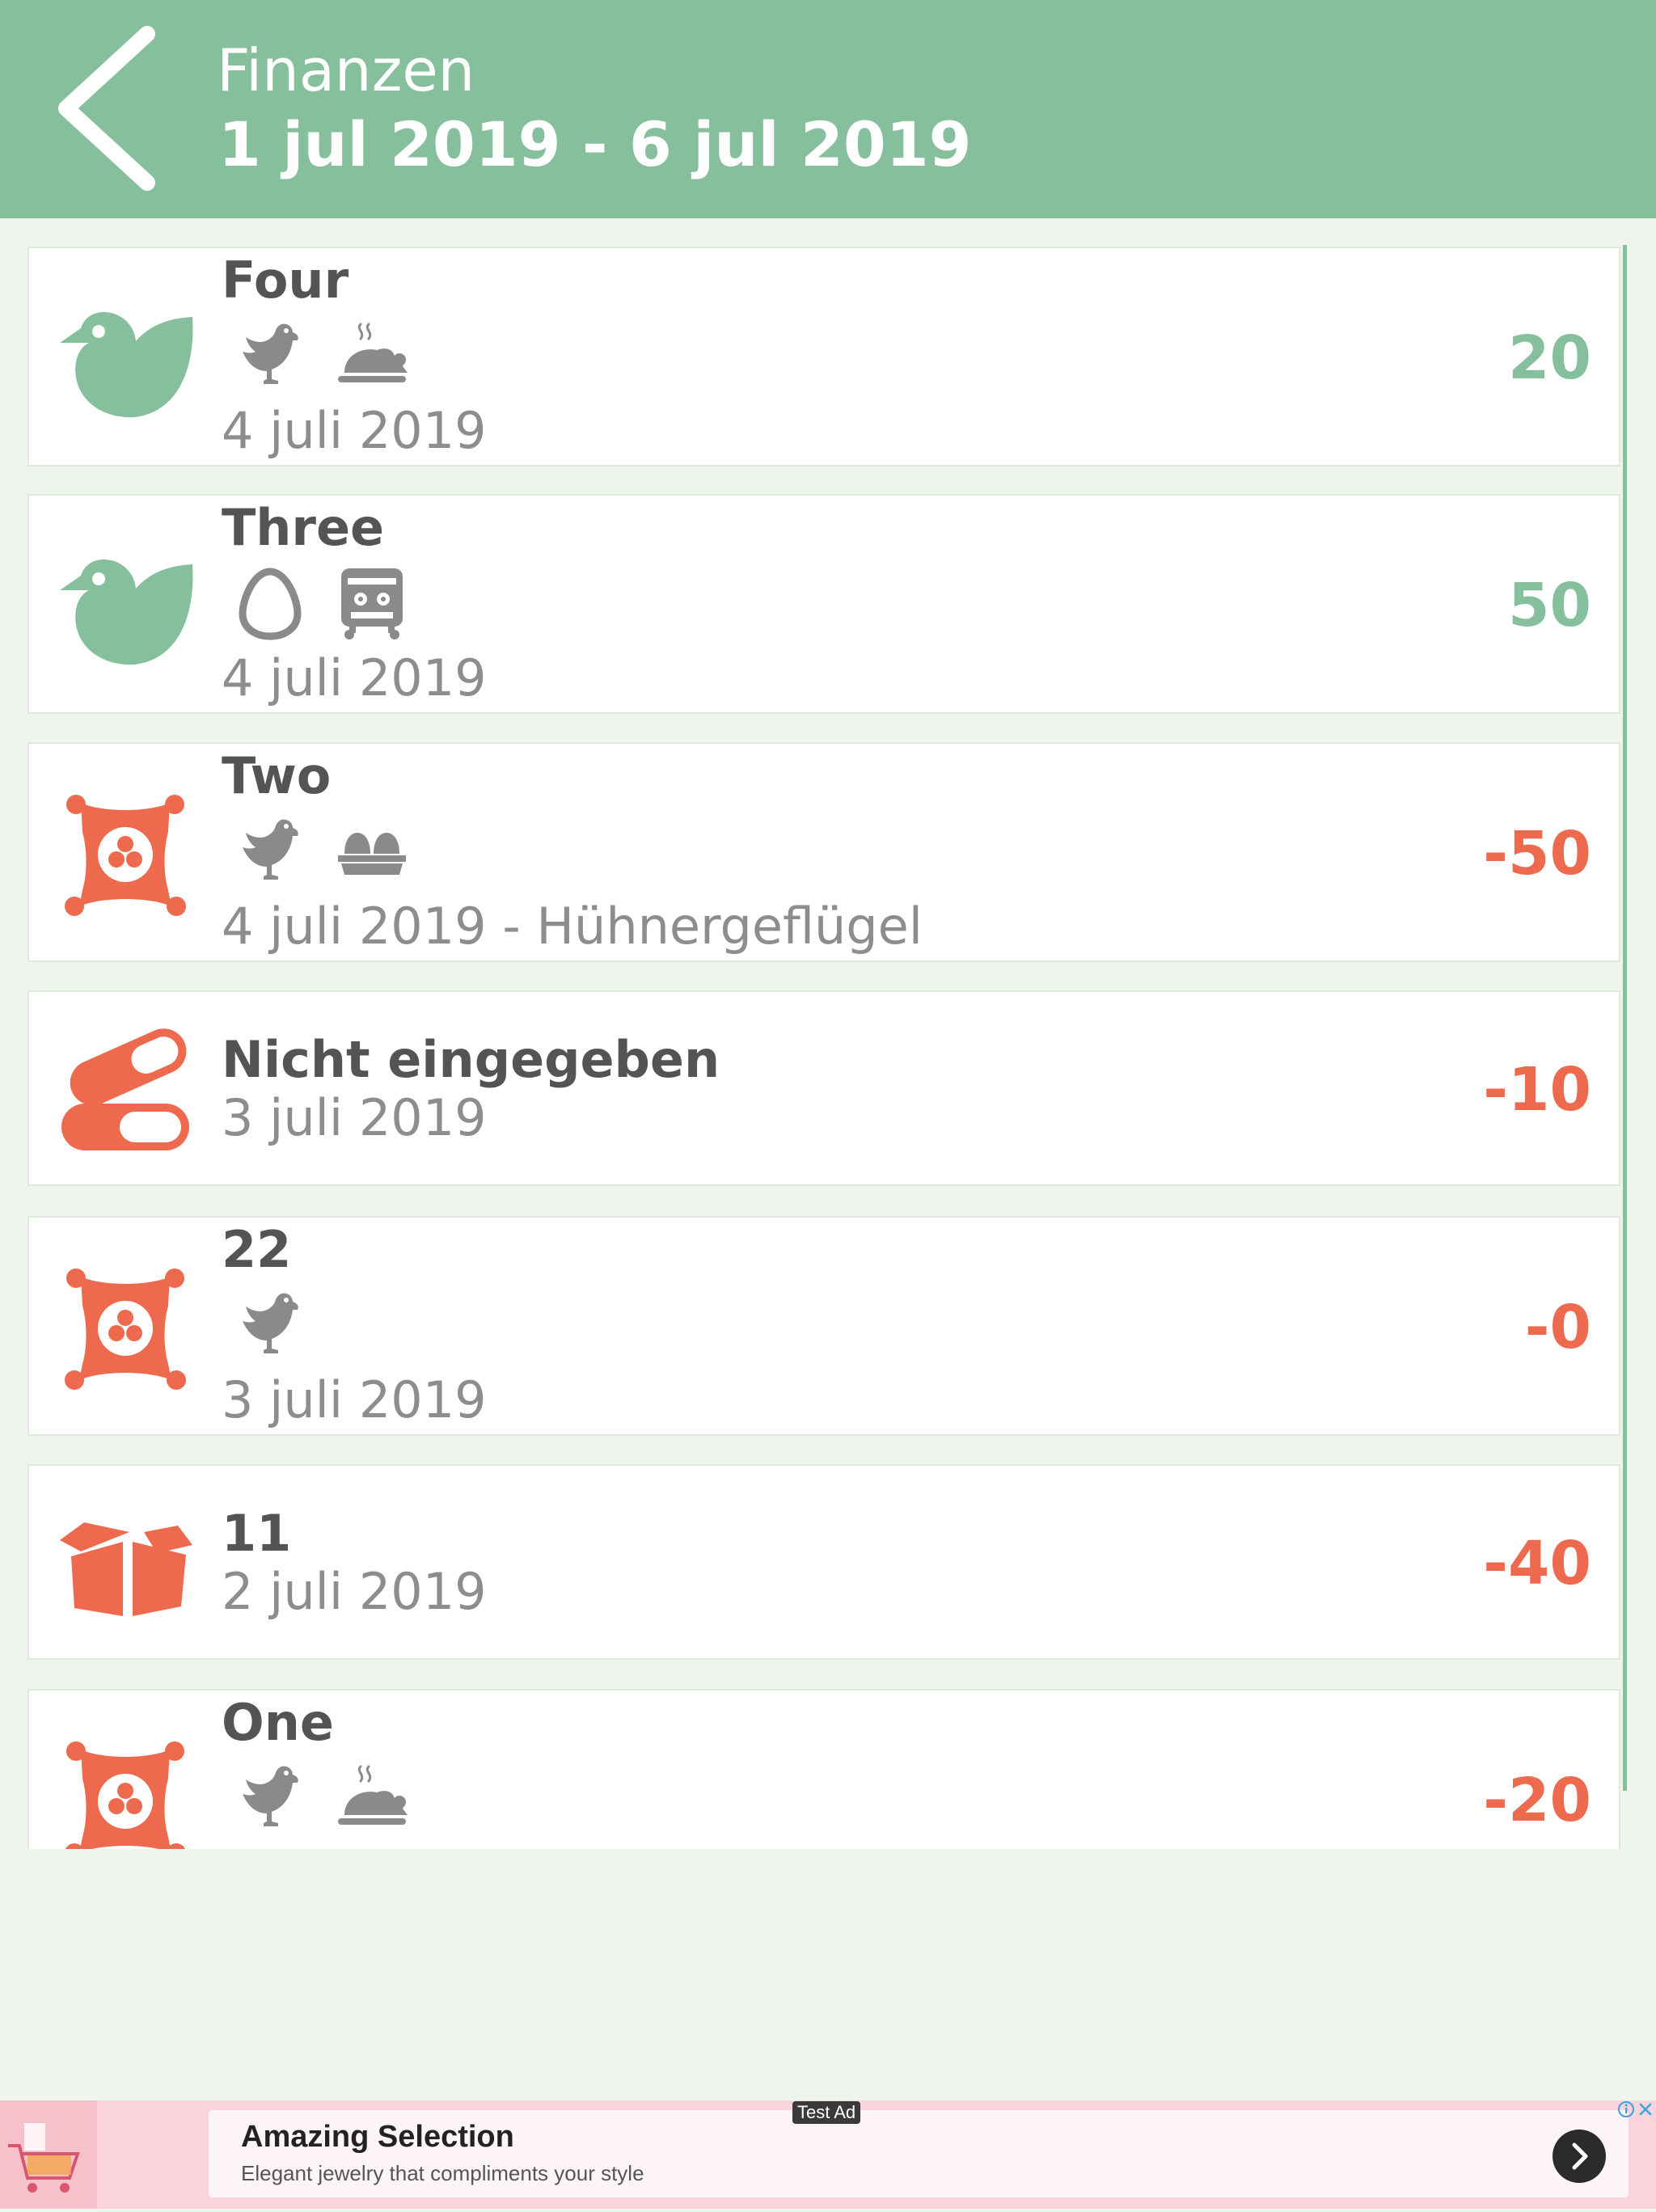 This screenshot has height=2212, width=1656. What do you see at coordinates (372, 850) in the screenshot?
I see `egg-carton-icon` at bounding box center [372, 850].